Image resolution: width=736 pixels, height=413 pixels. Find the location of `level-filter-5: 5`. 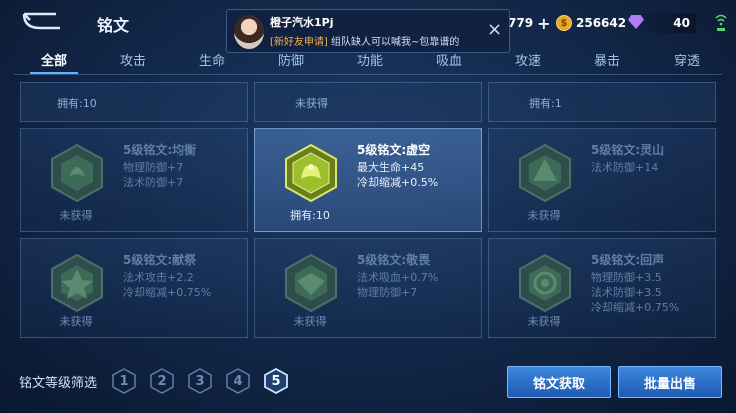

level-filter-5: 5 is located at coordinates (276, 381).